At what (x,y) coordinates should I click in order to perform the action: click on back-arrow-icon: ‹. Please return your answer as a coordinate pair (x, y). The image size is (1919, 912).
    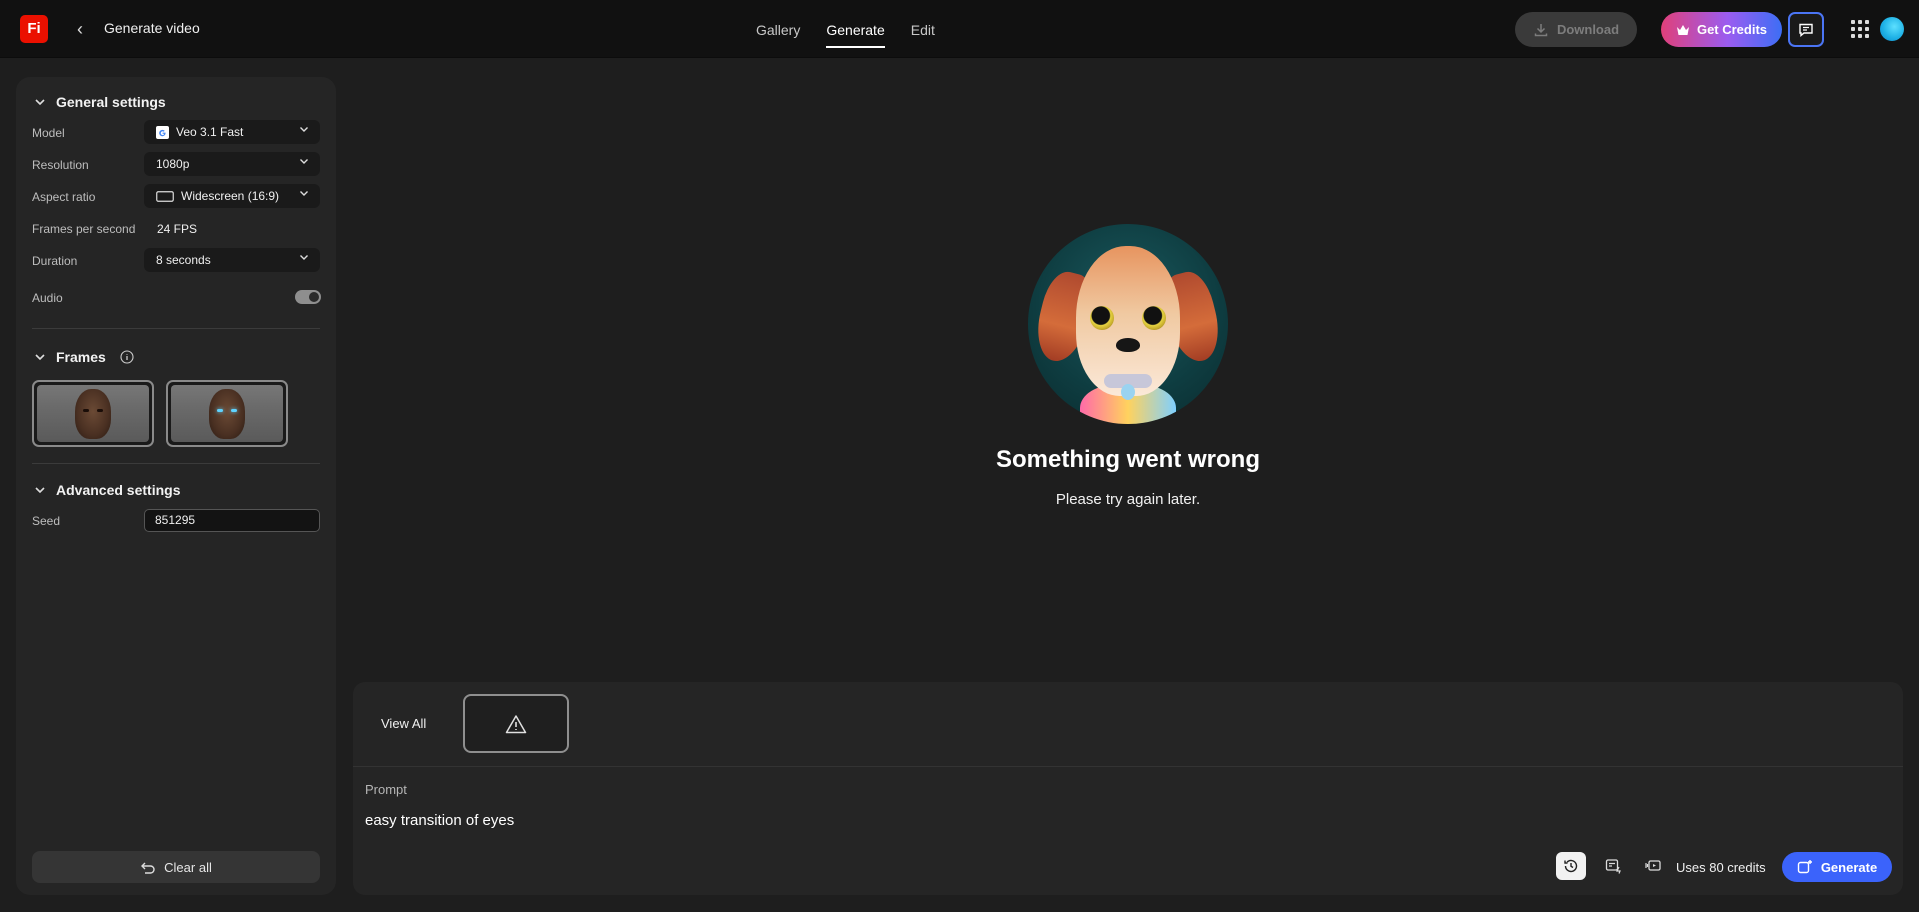
    Looking at the image, I should click on (80, 29).